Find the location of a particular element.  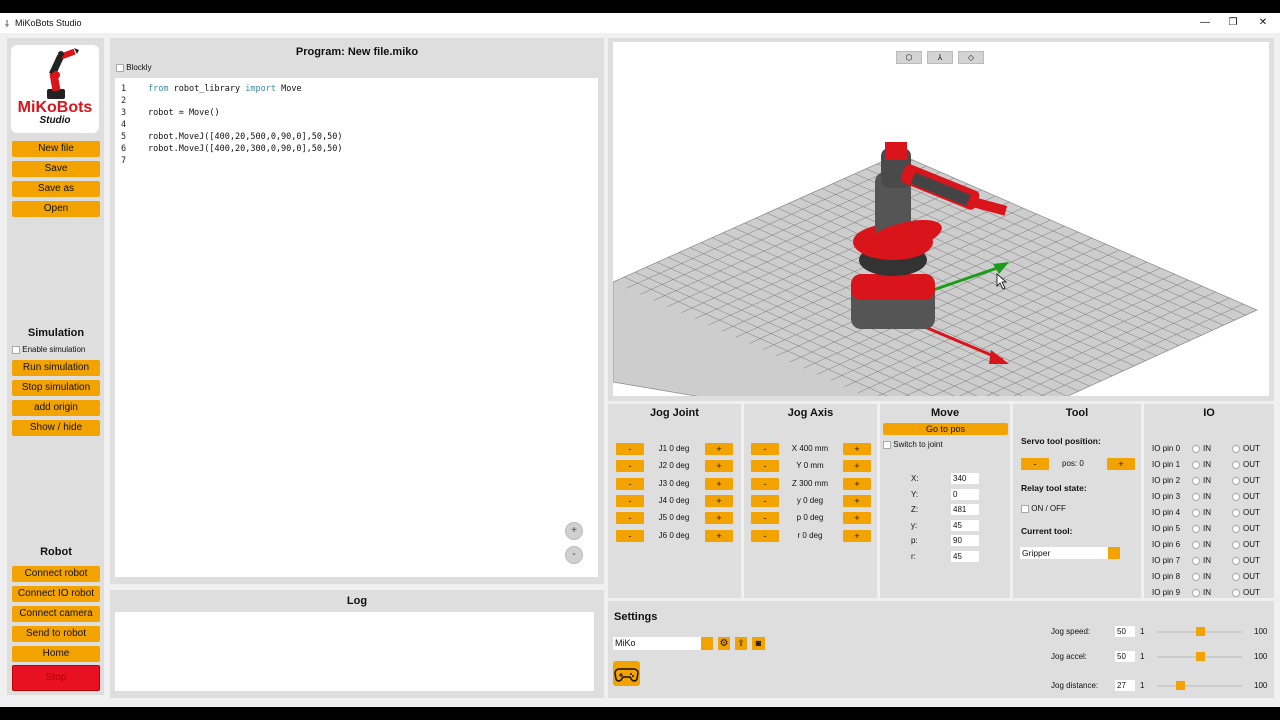

stop-button: Stop is located at coordinates (56, 678).